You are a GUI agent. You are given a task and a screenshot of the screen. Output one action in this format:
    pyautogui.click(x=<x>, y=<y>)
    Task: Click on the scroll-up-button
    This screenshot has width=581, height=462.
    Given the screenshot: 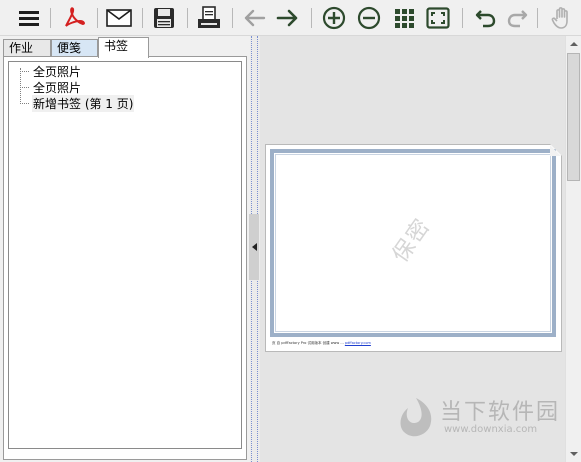 What is the action you would take?
    pyautogui.click(x=573, y=44)
    